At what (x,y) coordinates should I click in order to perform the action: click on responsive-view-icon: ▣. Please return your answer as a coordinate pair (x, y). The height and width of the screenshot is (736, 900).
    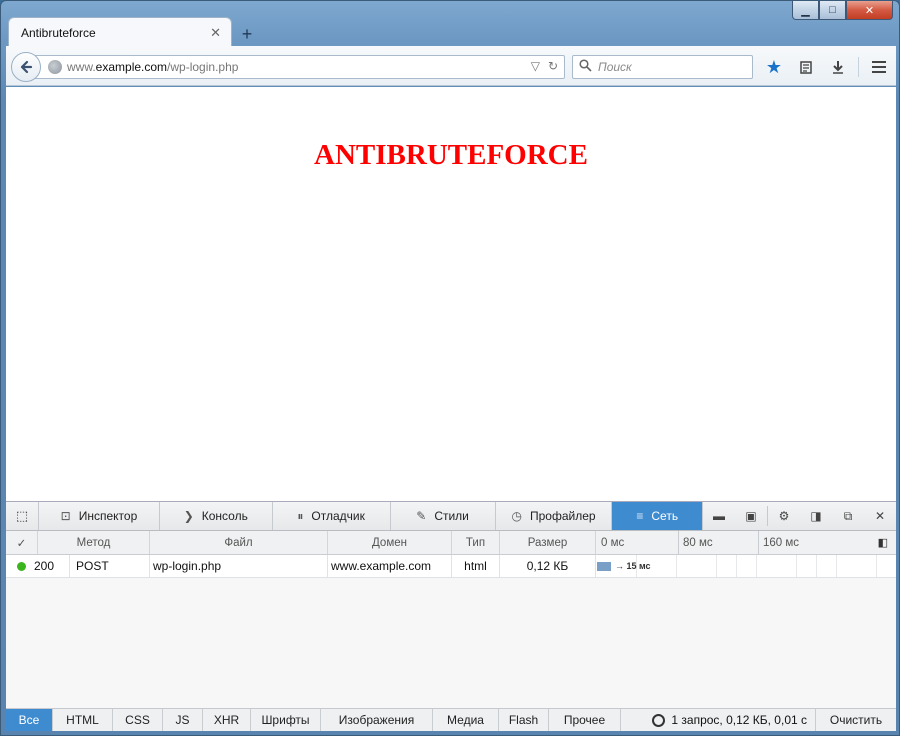
    Looking at the image, I should click on (751, 516).